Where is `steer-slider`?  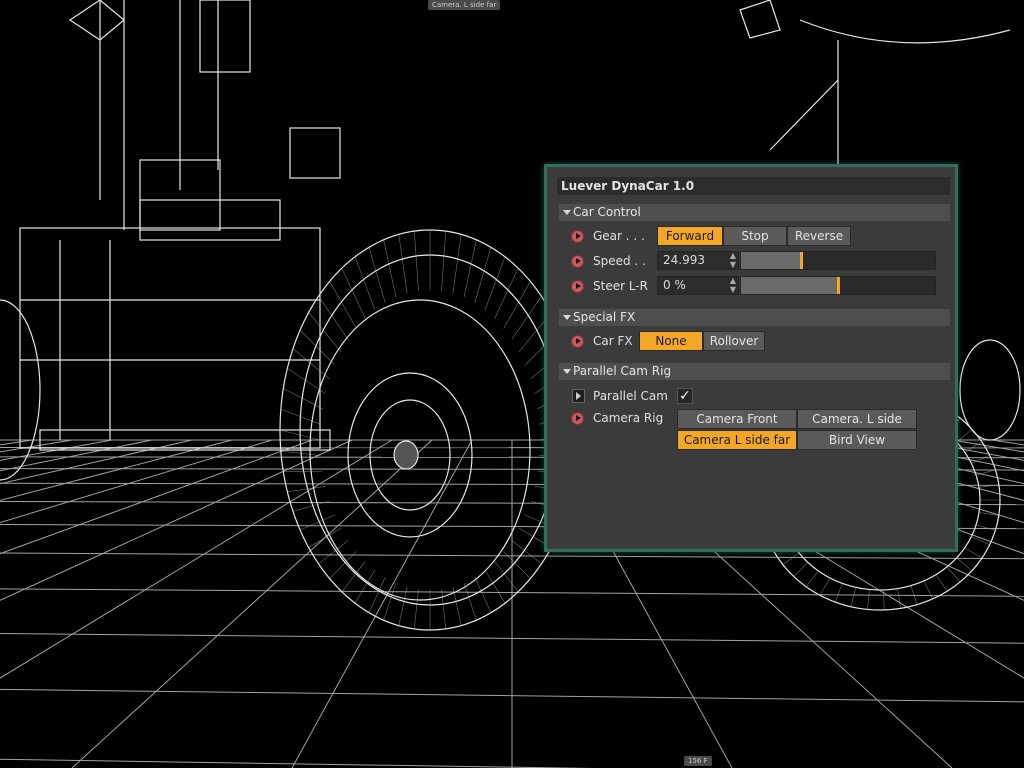 steer-slider is located at coordinates (838, 285).